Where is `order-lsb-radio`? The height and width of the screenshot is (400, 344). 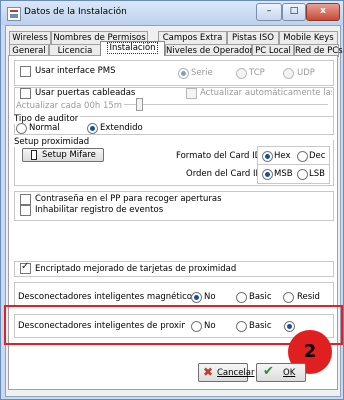
order-lsb-radio is located at coordinates (302, 174).